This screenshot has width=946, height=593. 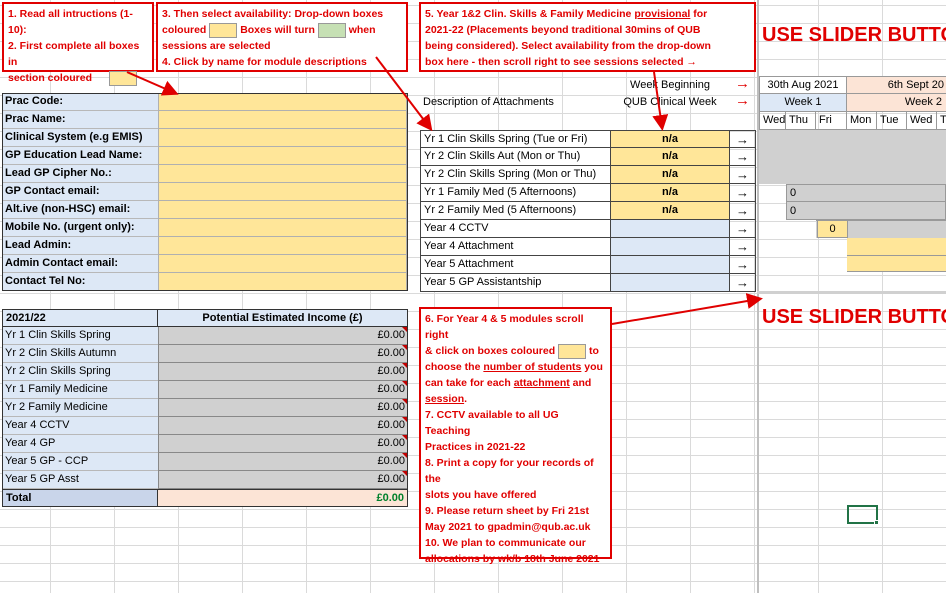 I want to click on calendar-grey-block, so click(x=852, y=157).